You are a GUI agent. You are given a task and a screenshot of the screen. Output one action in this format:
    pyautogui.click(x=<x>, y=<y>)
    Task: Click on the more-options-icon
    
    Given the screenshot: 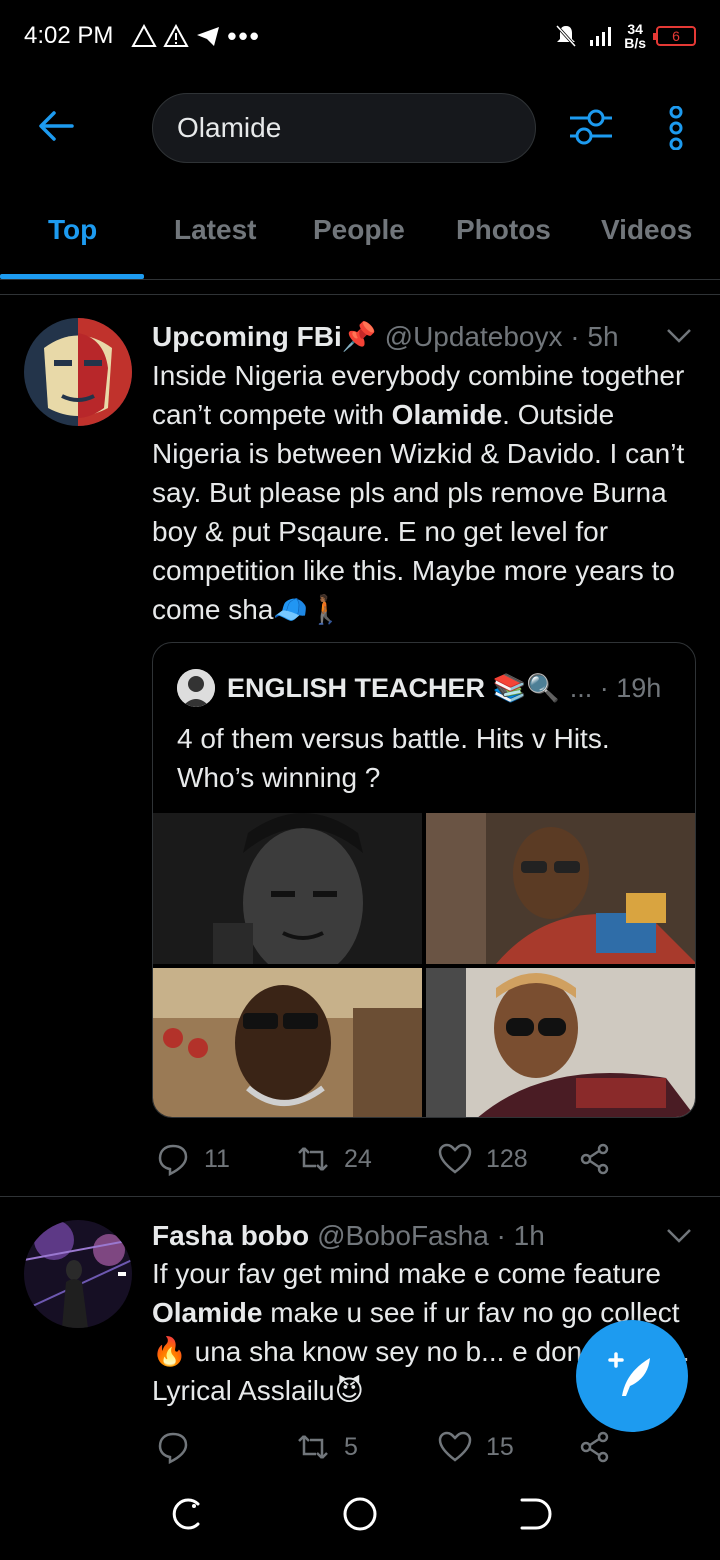 What is the action you would take?
    pyautogui.click(x=676, y=128)
    